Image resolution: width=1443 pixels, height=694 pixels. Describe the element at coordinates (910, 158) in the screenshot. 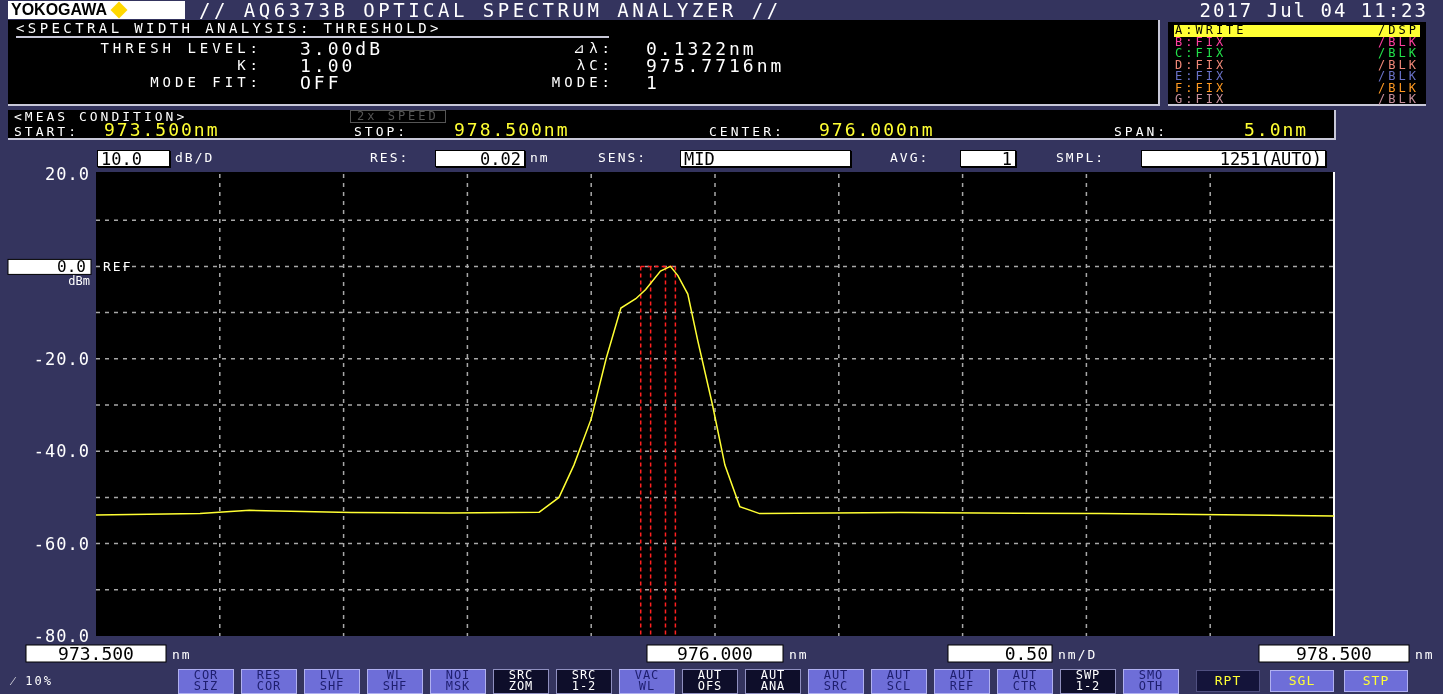

I see `setting-label: AVG:` at that location.